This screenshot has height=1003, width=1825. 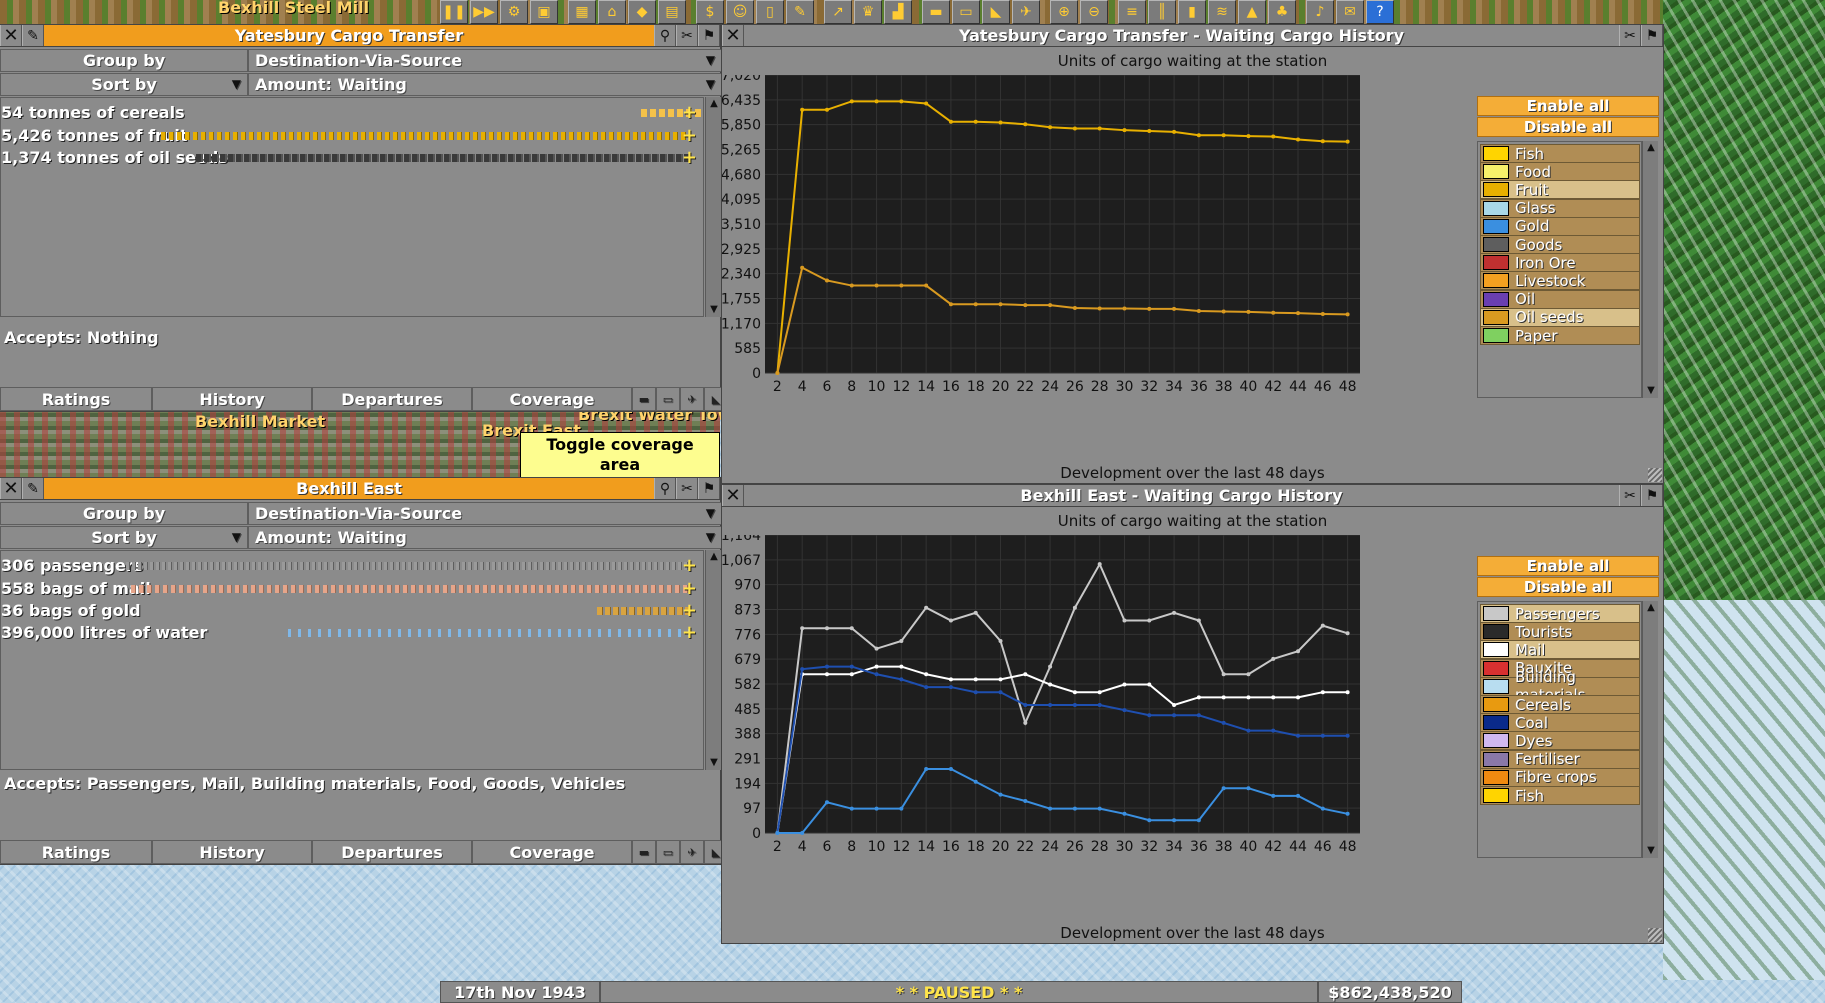 I want to click on tab-history: History, so click(x=232, y=399).